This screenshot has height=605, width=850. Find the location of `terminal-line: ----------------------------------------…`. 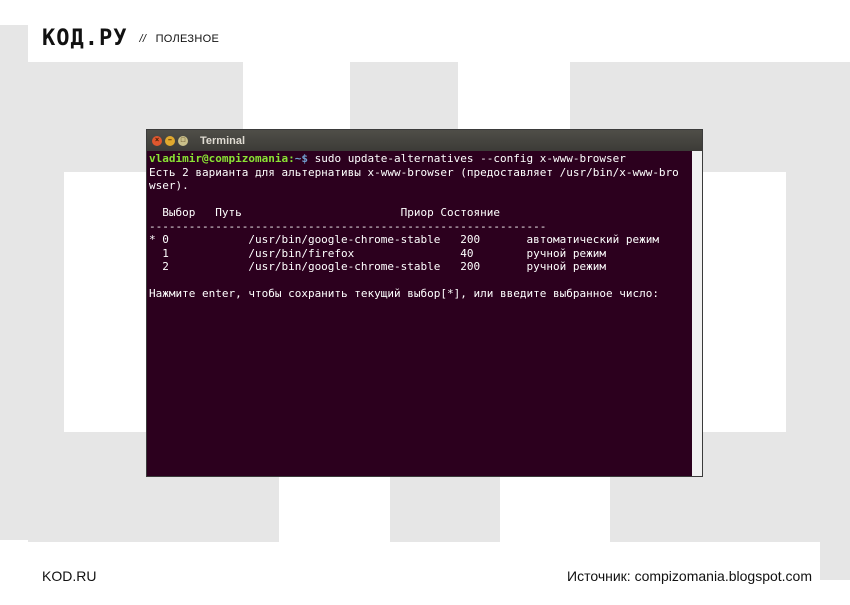

terminal-line: ----------------------------------------… is located at coordinates (348, 226).